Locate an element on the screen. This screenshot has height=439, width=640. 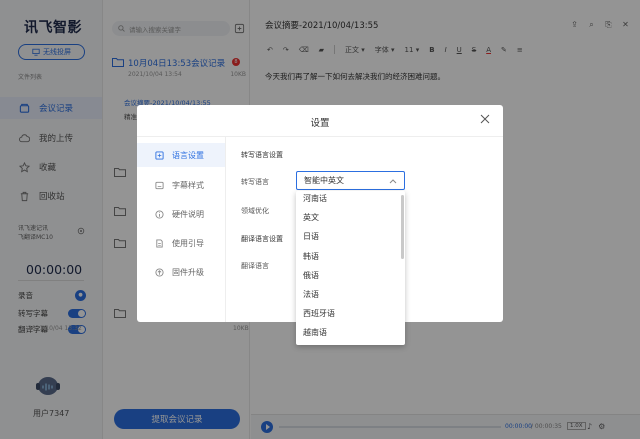
settings-tab-language: 语言设置 is located at coordinates (181, 155).